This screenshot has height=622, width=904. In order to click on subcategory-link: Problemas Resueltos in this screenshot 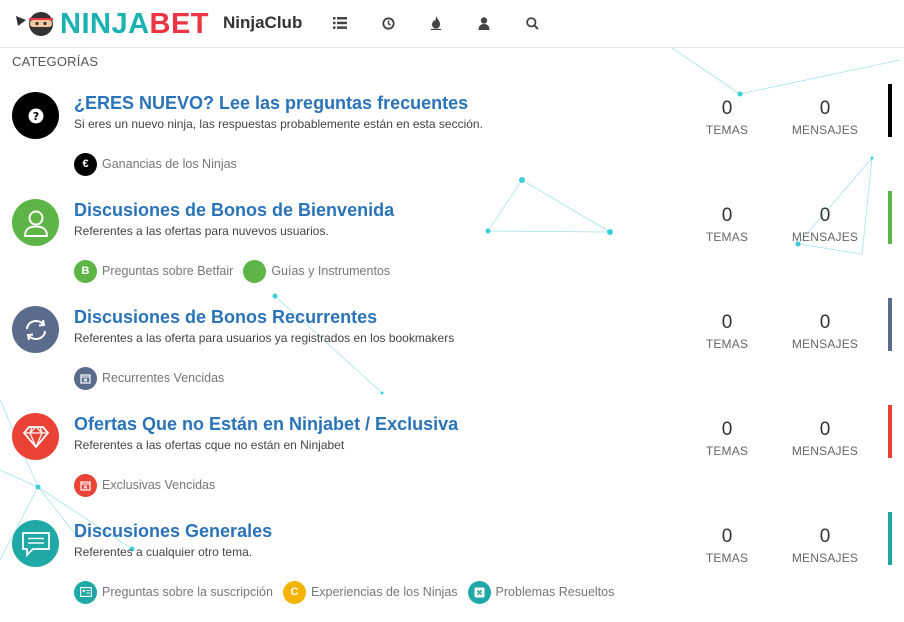, I will do `click(541, 592)`.